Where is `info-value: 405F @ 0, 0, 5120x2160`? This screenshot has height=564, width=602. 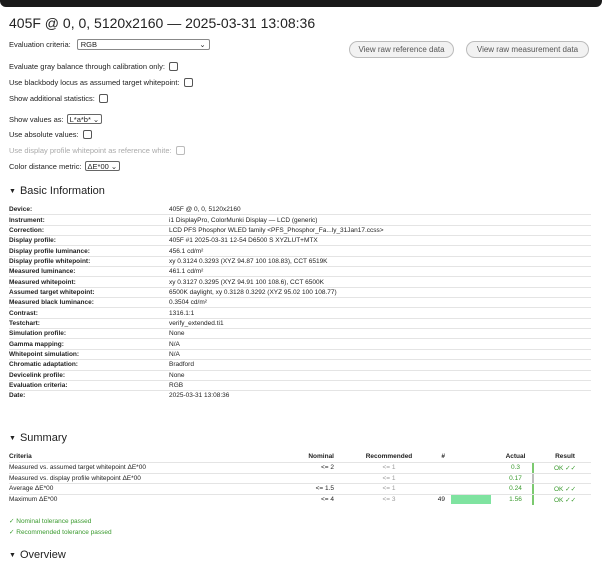 info-value: 405F @ 0, 0, 5120x2160 is located at coordinates (205, 210).